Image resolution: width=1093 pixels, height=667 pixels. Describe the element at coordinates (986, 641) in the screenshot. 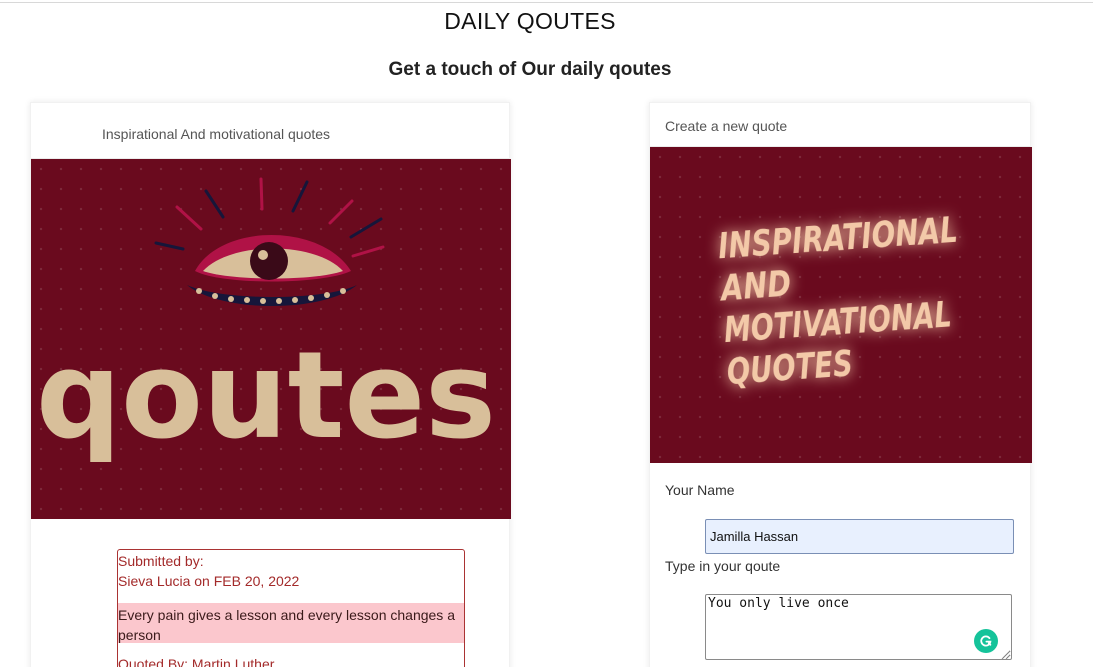

I see `grammarly-g-icon` at that location.